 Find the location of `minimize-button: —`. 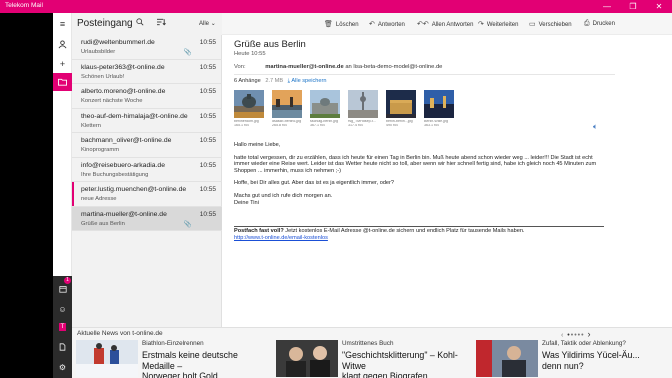

minimize-button: — is located at coordinates (607, 6).